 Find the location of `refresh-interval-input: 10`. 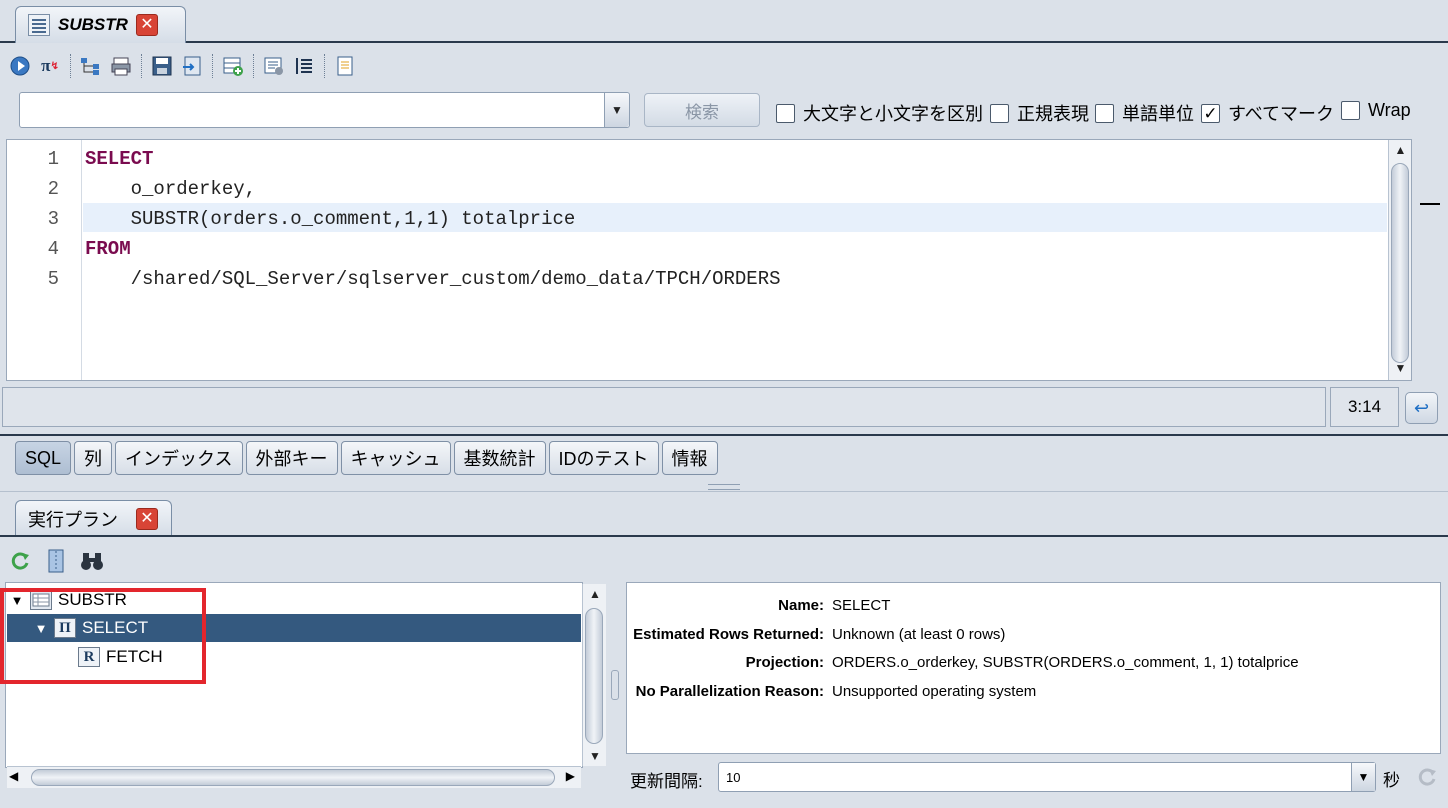

refresh-interval-input: 10 is located at coordinates (1047, 777).